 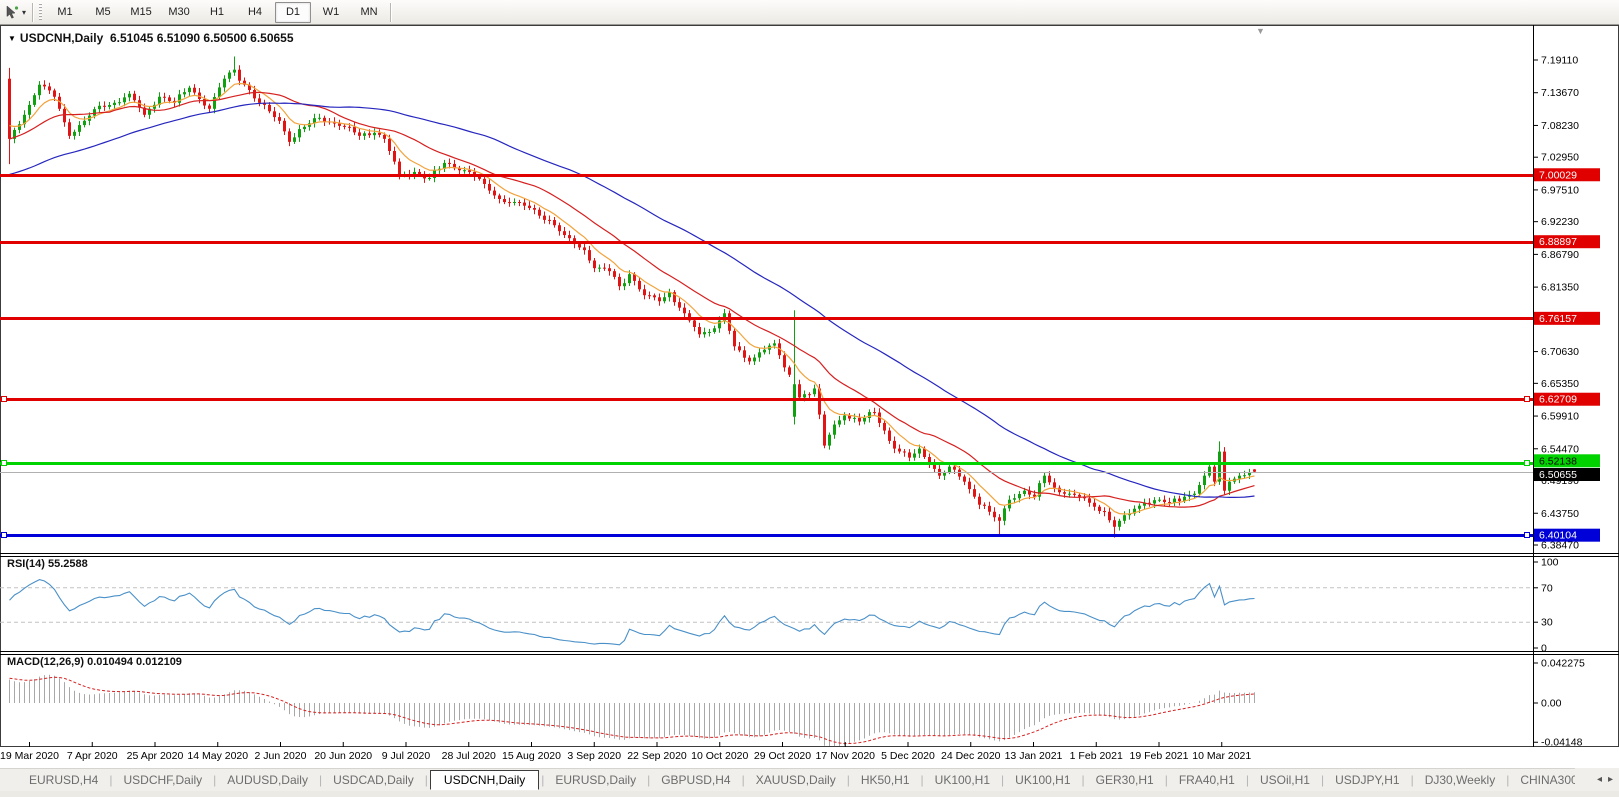 What do you see at coordinates (1558, 536) in the screenshot?
I see `svg-text: 6.40104` at bounding box center [1558, 536].